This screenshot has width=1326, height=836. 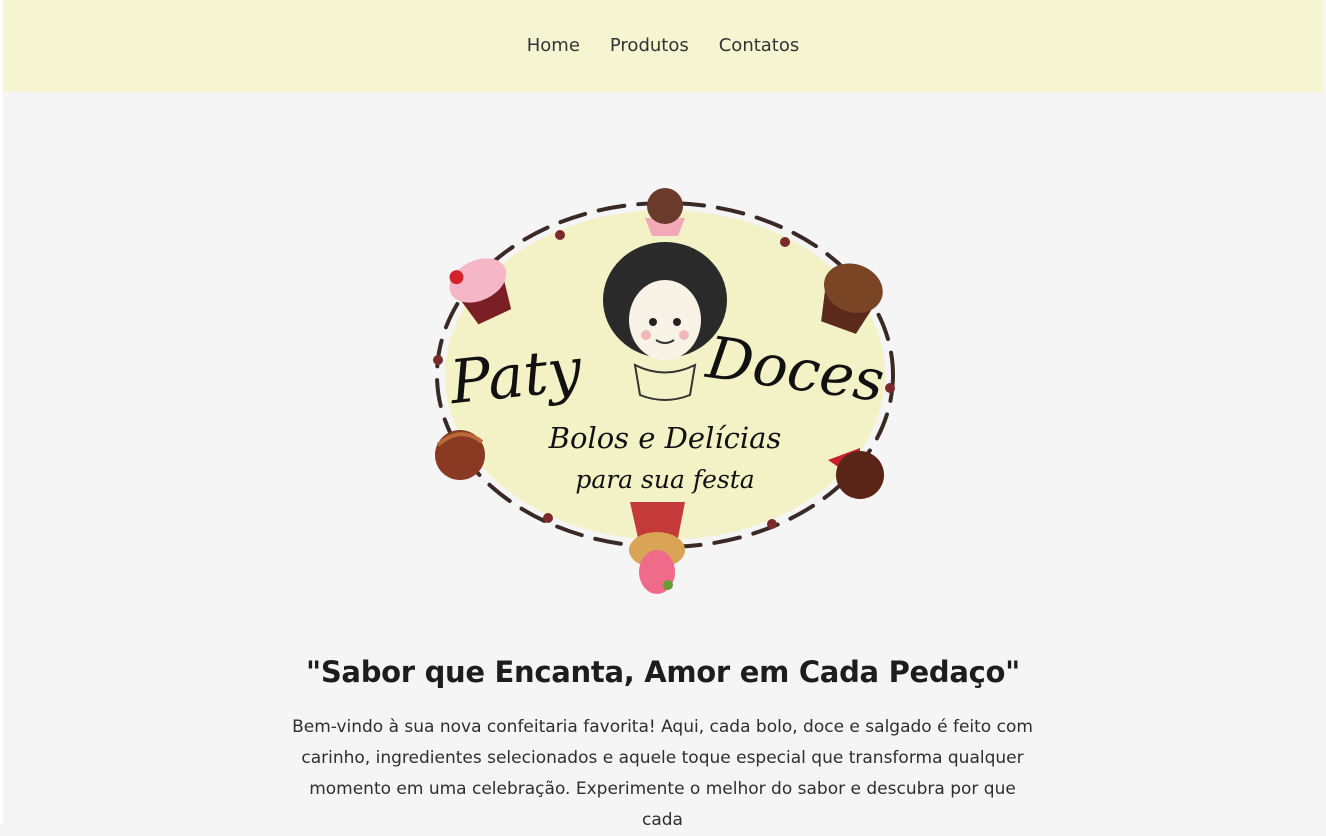 What do you see at coordinates (759, 45) in the screenshot?
I see `nav-contatos-link: Contatos` at bounding box center [759, 45].